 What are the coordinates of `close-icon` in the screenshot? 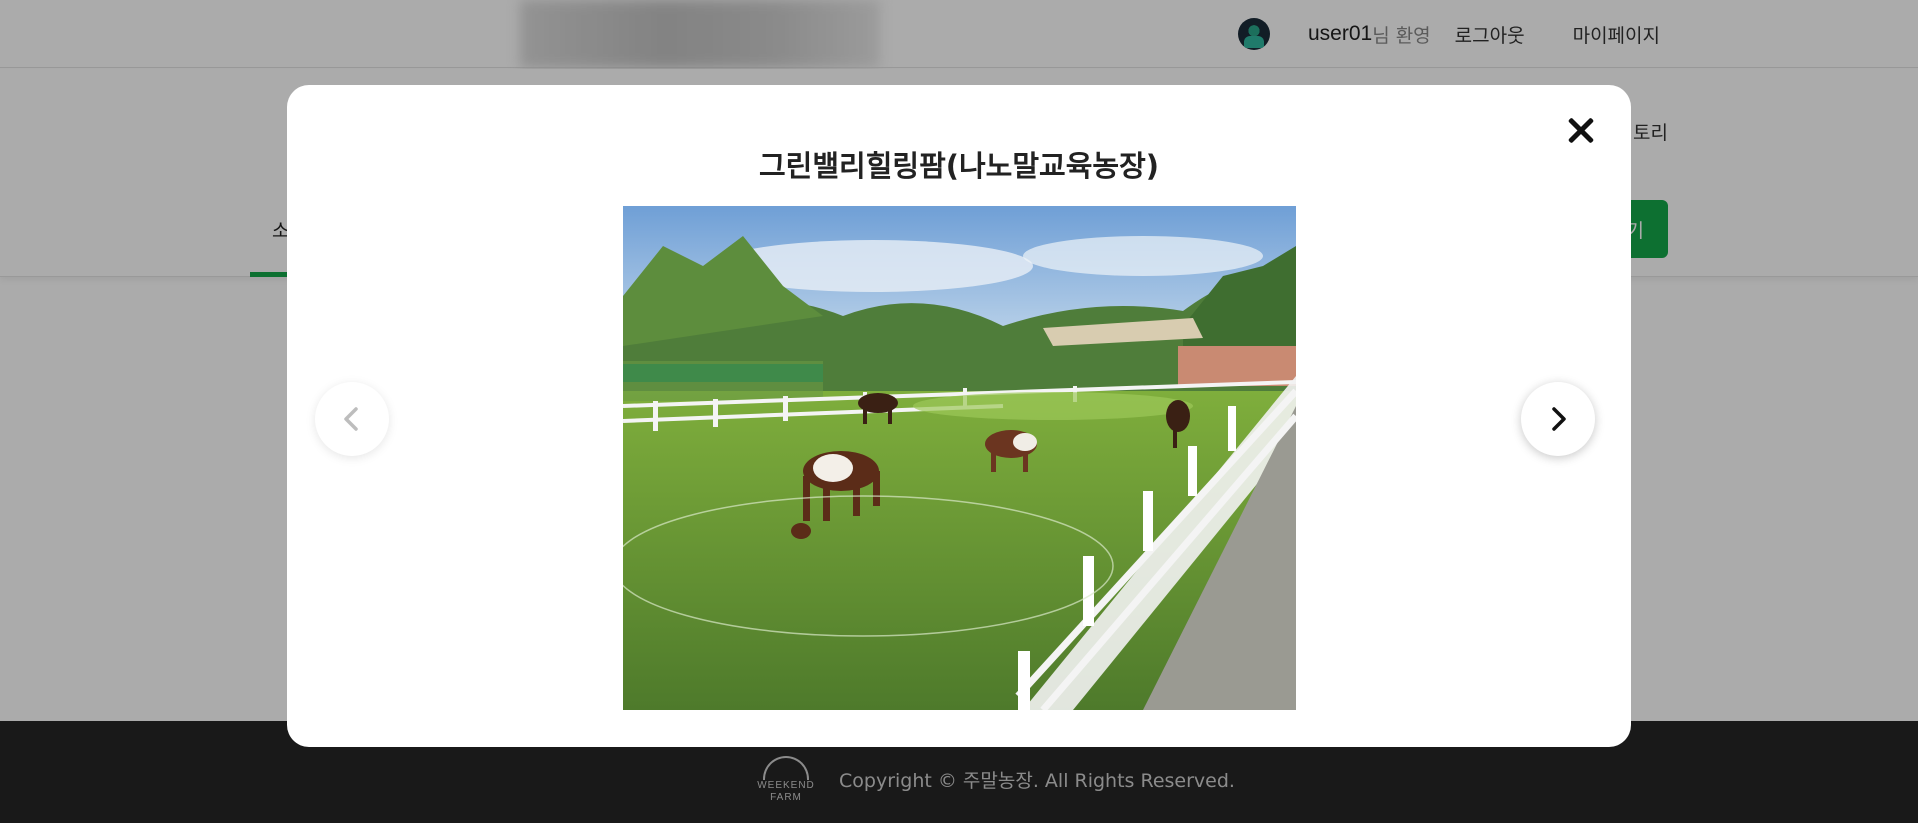 It's located at (1581, 131).